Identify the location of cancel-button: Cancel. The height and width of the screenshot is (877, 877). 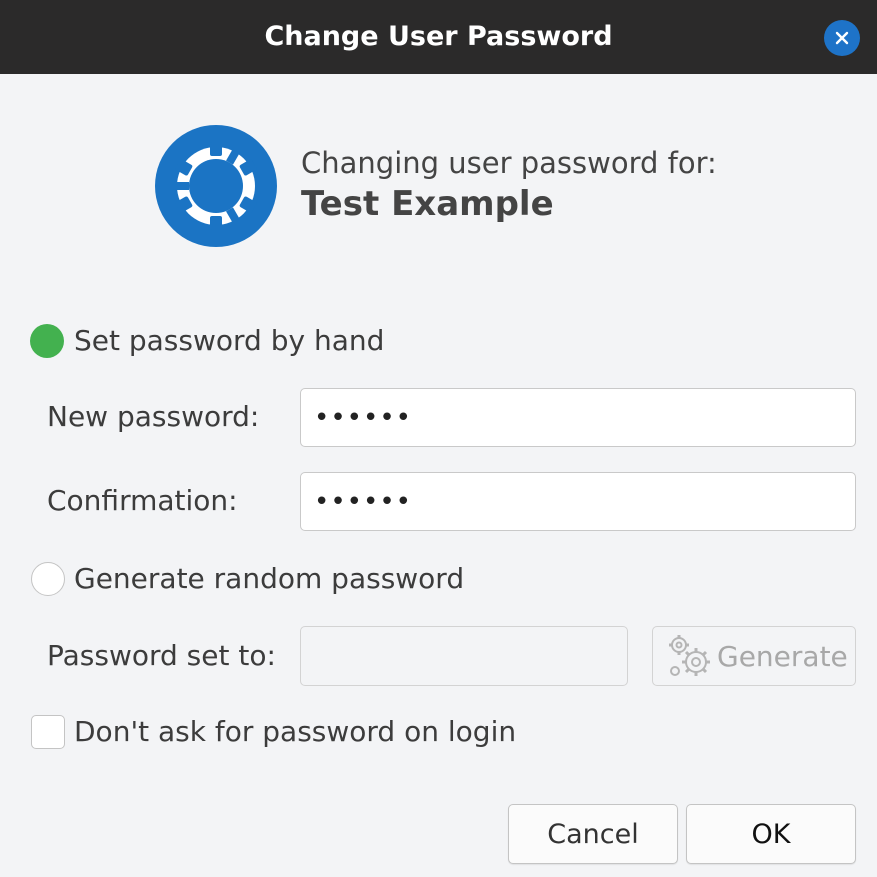
(593, 834).